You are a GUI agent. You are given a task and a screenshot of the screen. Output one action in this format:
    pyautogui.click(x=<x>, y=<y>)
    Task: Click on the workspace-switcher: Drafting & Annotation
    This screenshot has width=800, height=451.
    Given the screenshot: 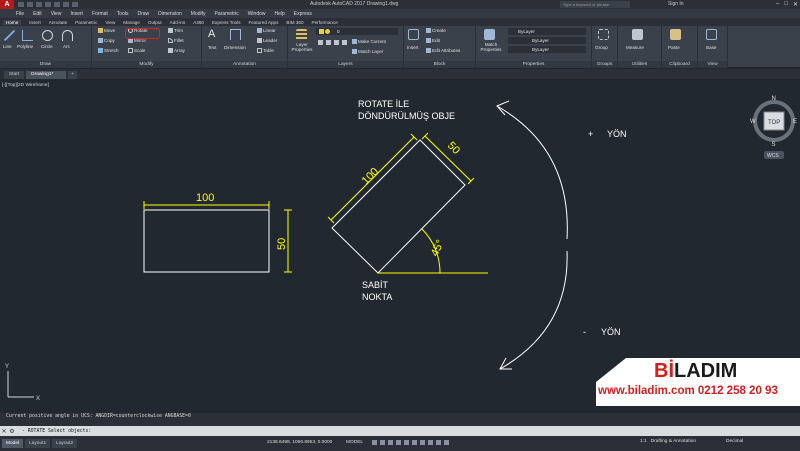 What is the action you would take?
    pyautogui.click(x=673, y=441)
    